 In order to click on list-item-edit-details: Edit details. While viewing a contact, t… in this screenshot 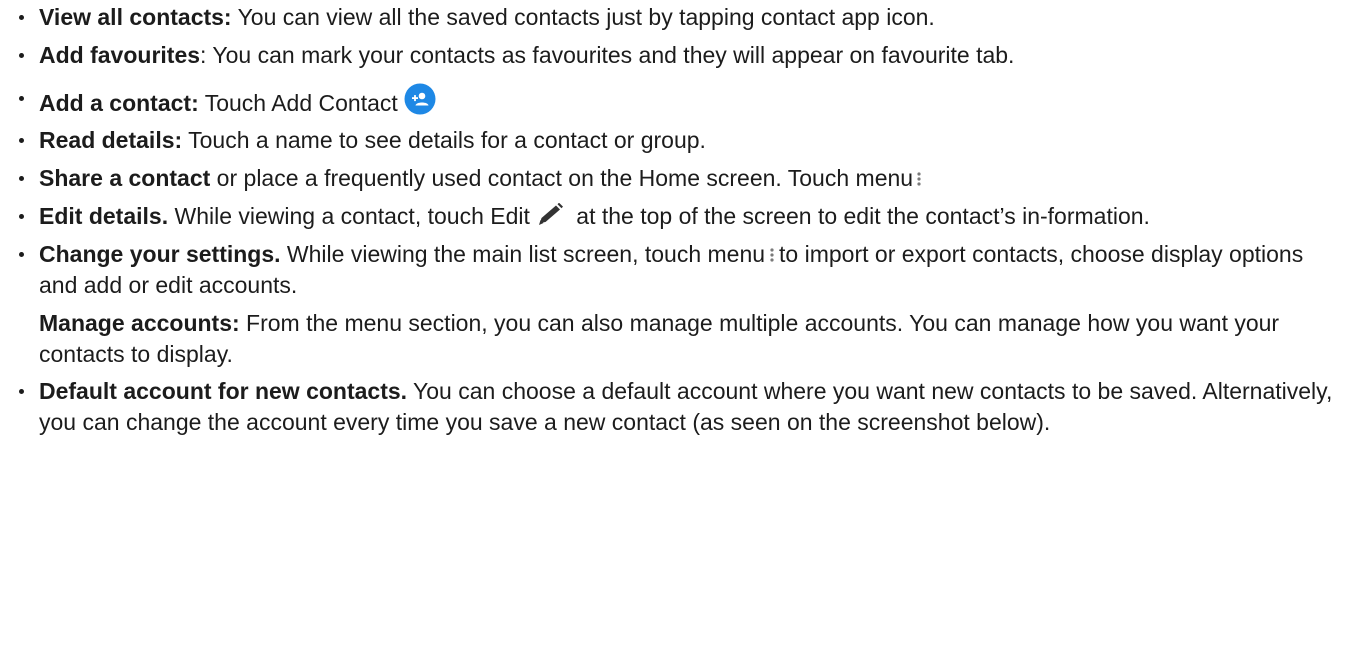, I will do `click(667, 216)`.